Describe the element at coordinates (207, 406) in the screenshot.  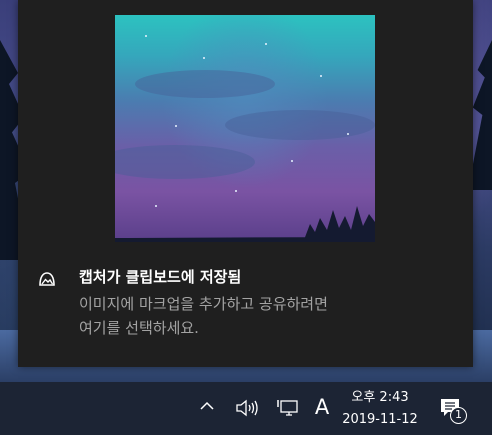
I see `chevron-up-icon` at that location.